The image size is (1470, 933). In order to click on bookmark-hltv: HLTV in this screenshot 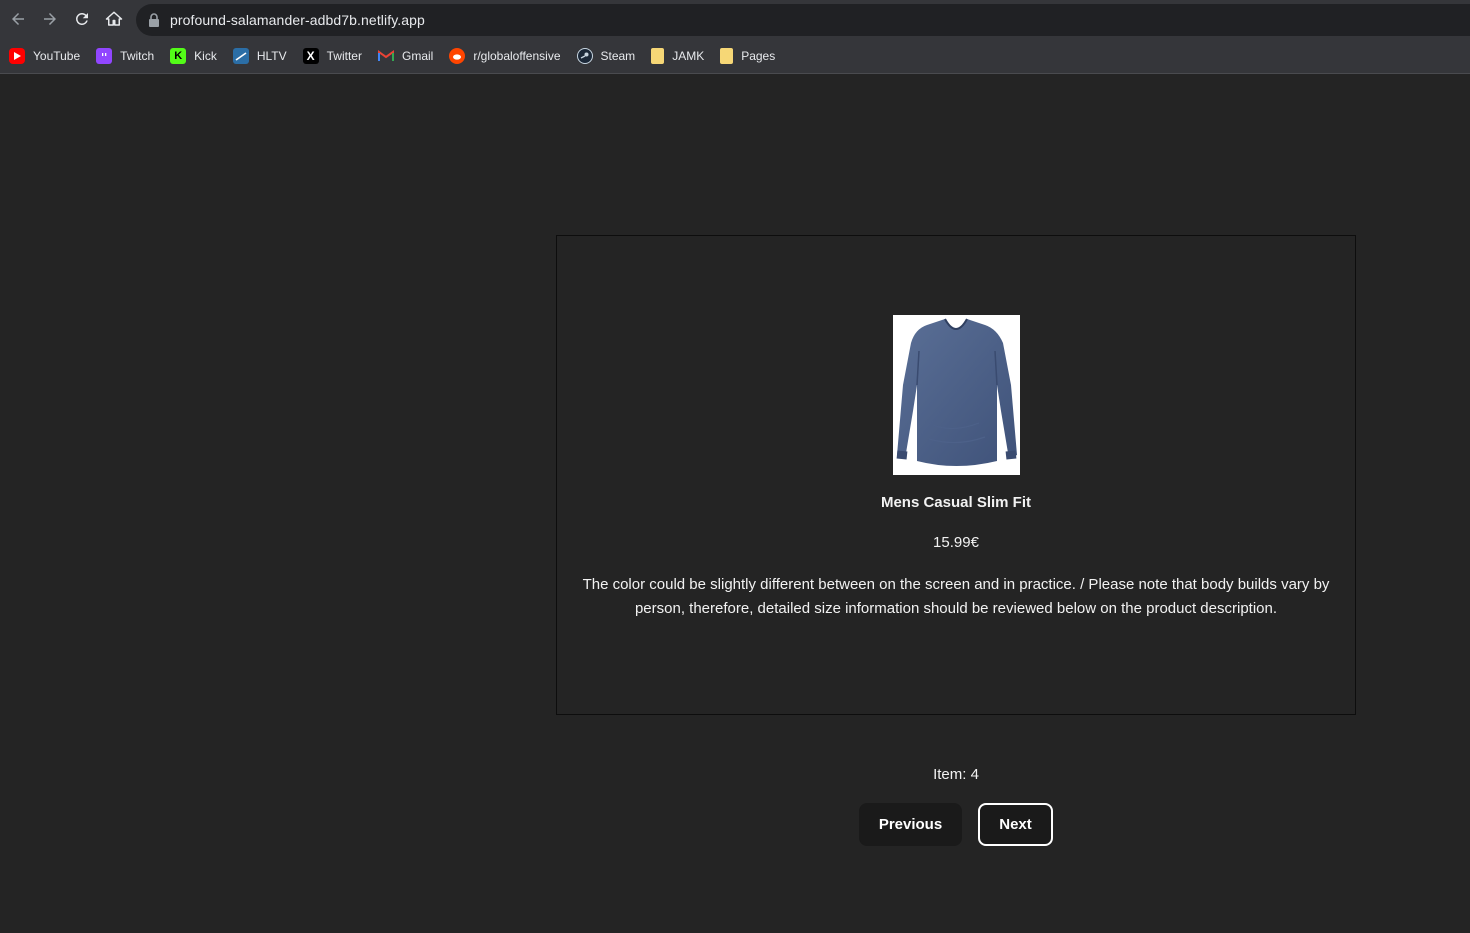, I will do `click(263, 56)`.